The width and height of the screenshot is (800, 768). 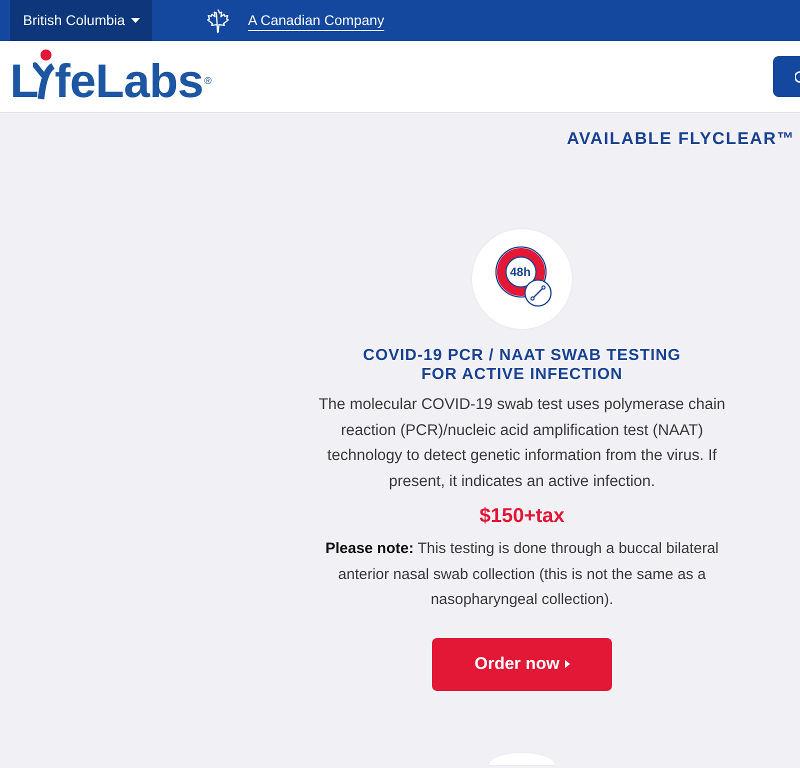 What do you see at coordinates (522, 443) in the screenshot?
I see `service-description: The molecular COVID-19 swab test uses polymerase chain reaction (PCR)/nucleic acid amplification test (NAAT) technology to detect genetic information from the virus. If present, it indicates an active infection.` at bounding box center [522, 443].